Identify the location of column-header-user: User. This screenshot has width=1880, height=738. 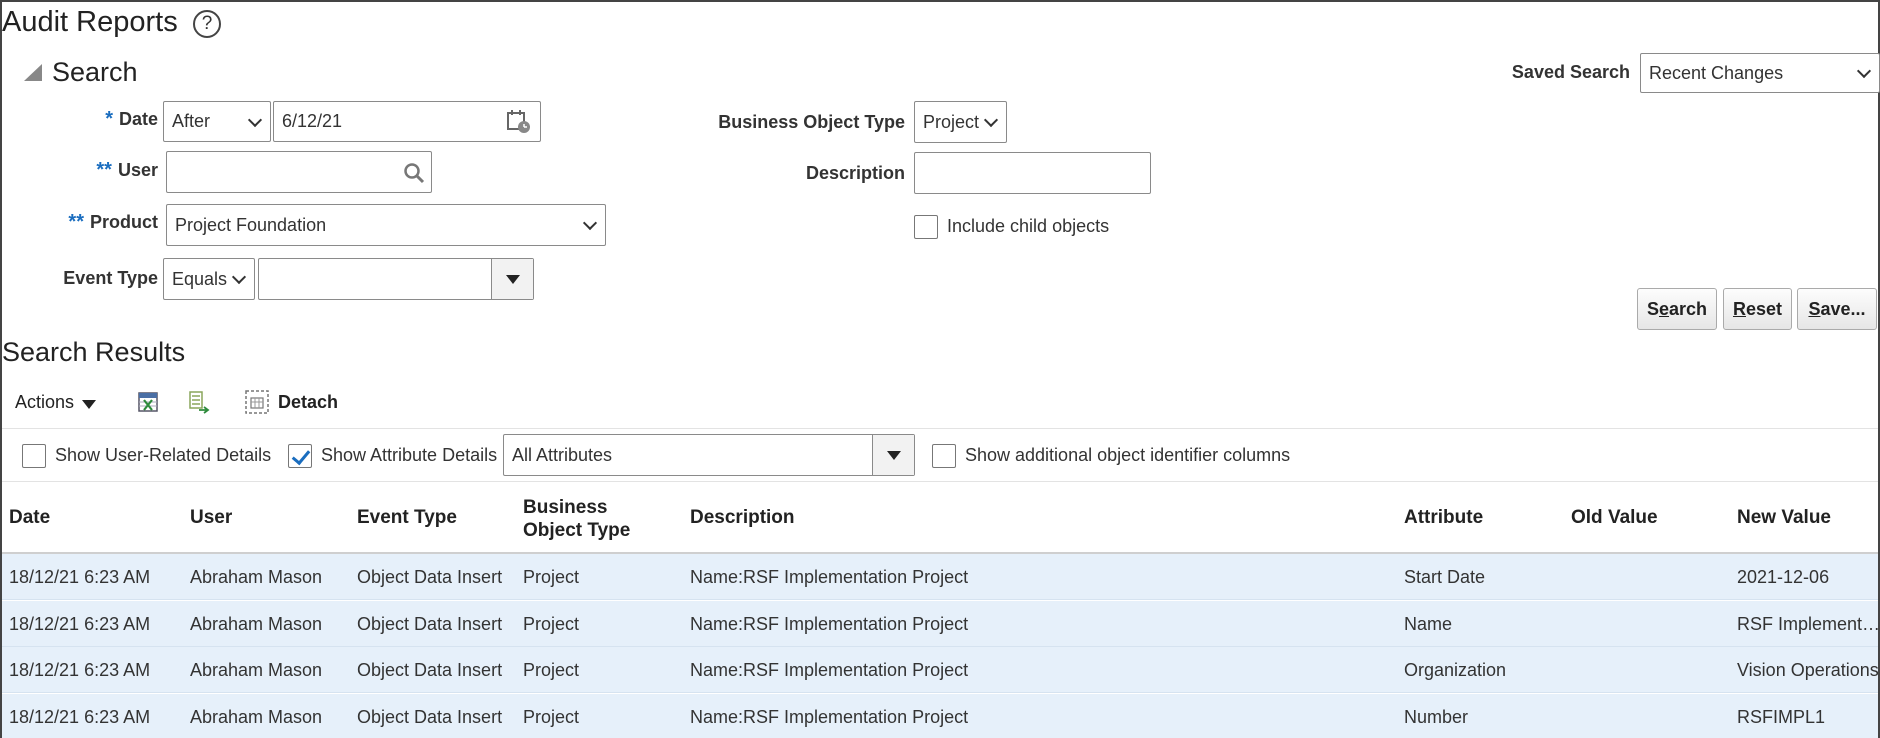
(211, 518).